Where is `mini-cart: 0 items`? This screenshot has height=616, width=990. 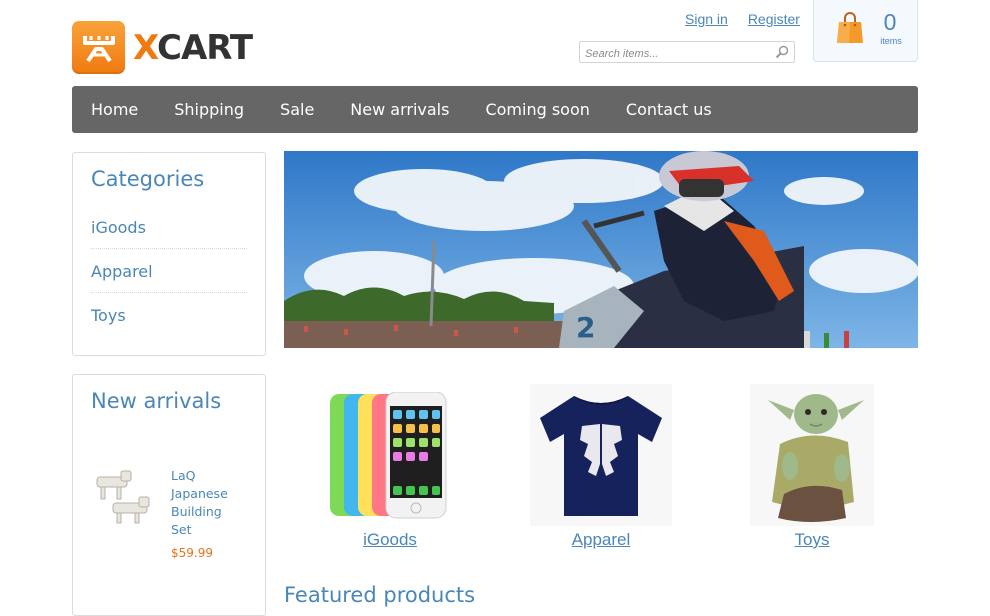 mini-cart: 0 items is located at coordinates (865, 31).